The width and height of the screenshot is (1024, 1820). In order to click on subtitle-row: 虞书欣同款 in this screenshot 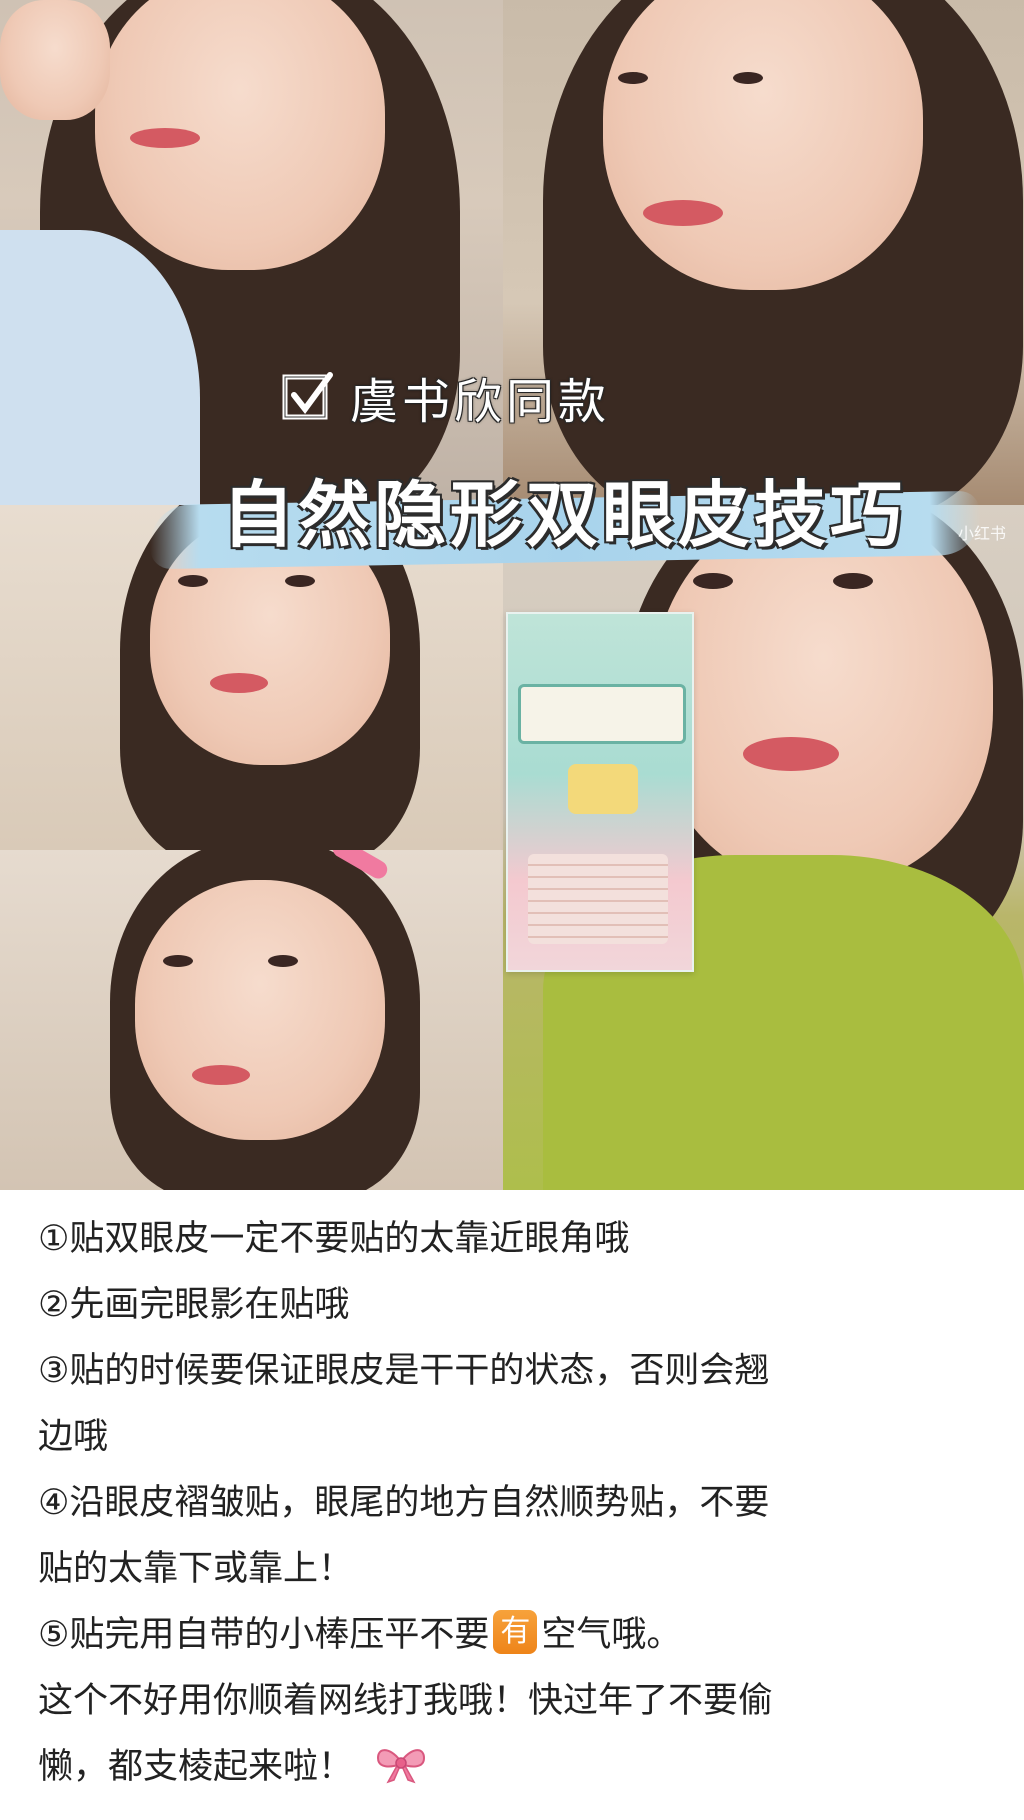, I will do `click(445, 397)`.